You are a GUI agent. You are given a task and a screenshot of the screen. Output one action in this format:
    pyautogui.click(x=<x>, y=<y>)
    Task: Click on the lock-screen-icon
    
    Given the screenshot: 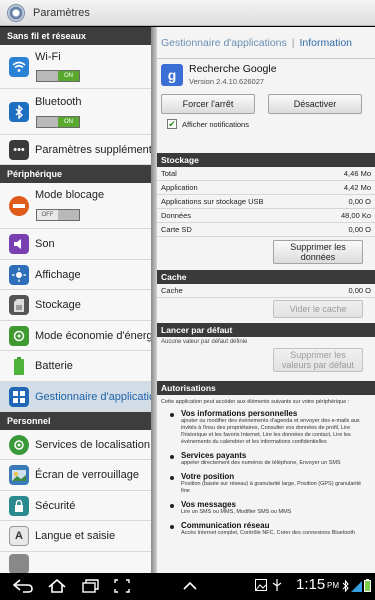 What is the action you would take?
    pyautogui.click(x=19, y=475)
    